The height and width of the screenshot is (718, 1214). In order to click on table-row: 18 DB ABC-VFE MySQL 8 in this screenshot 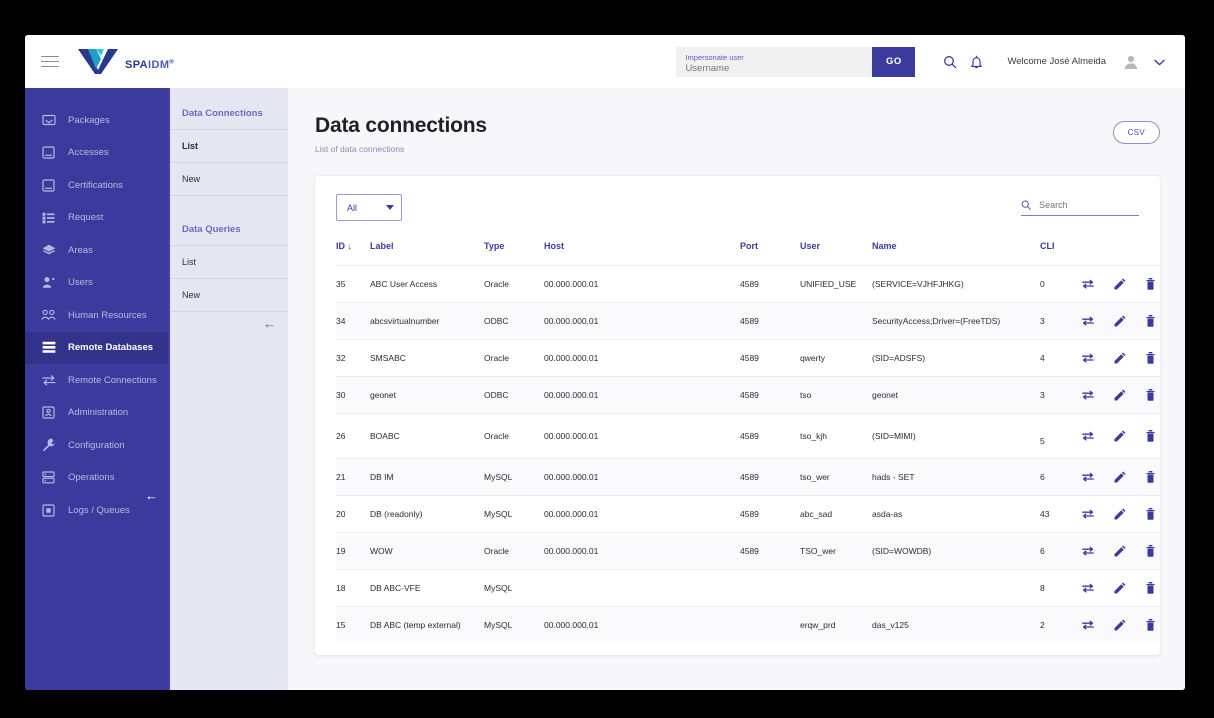, I will do `click(748, 588)`.